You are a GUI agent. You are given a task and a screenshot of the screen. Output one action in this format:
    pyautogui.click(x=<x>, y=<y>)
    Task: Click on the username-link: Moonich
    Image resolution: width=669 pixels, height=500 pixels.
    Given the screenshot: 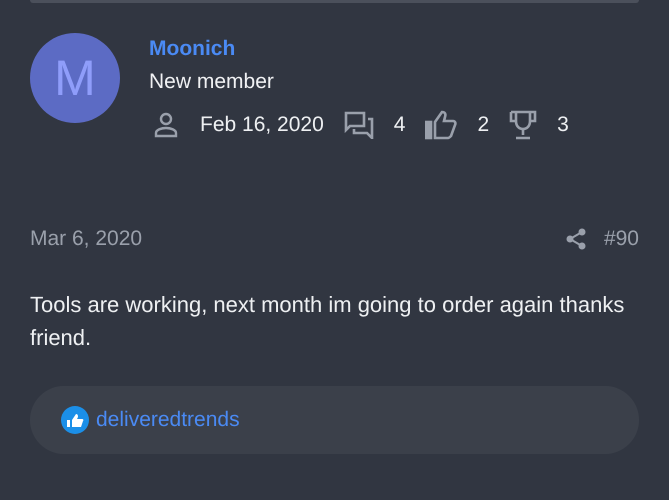 What is the action you would take?
    pyautogui.click(x=369, y=49)
    